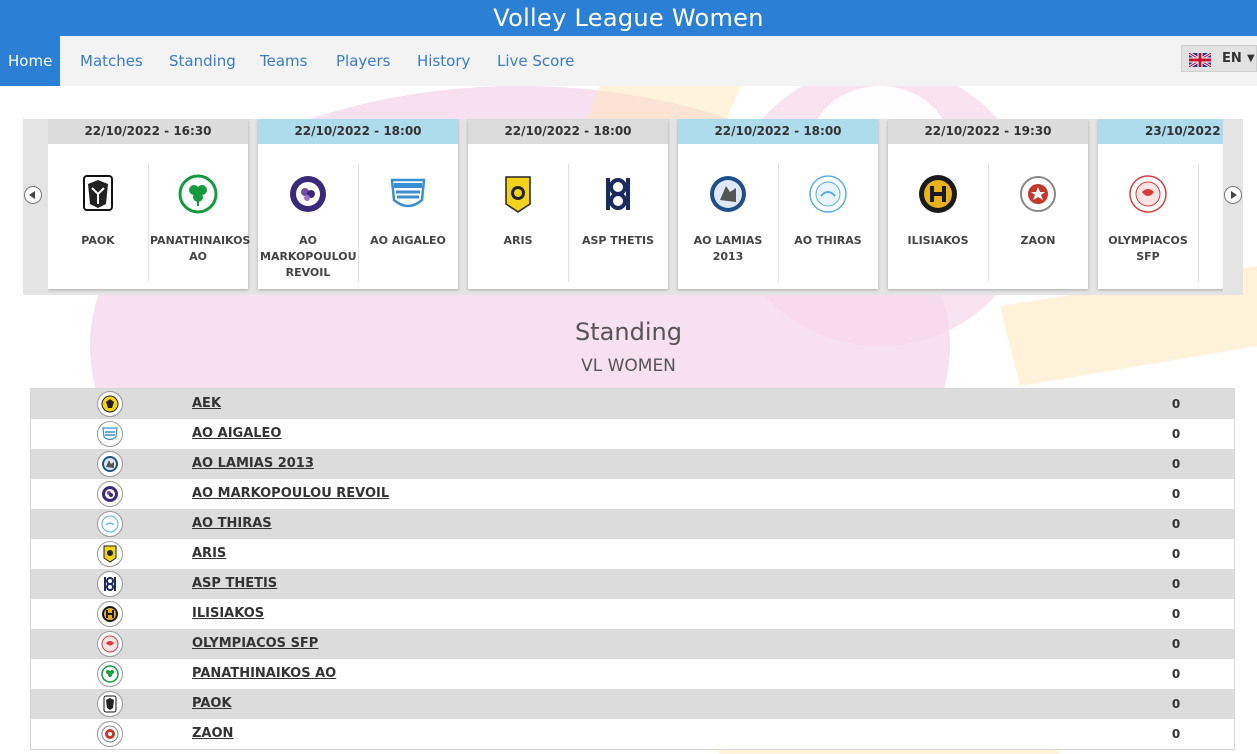  What do you see at coordinates (110, 644) in the screenshot?
I see `olympiacos-logo-icon` at bounding box center [110, 644].